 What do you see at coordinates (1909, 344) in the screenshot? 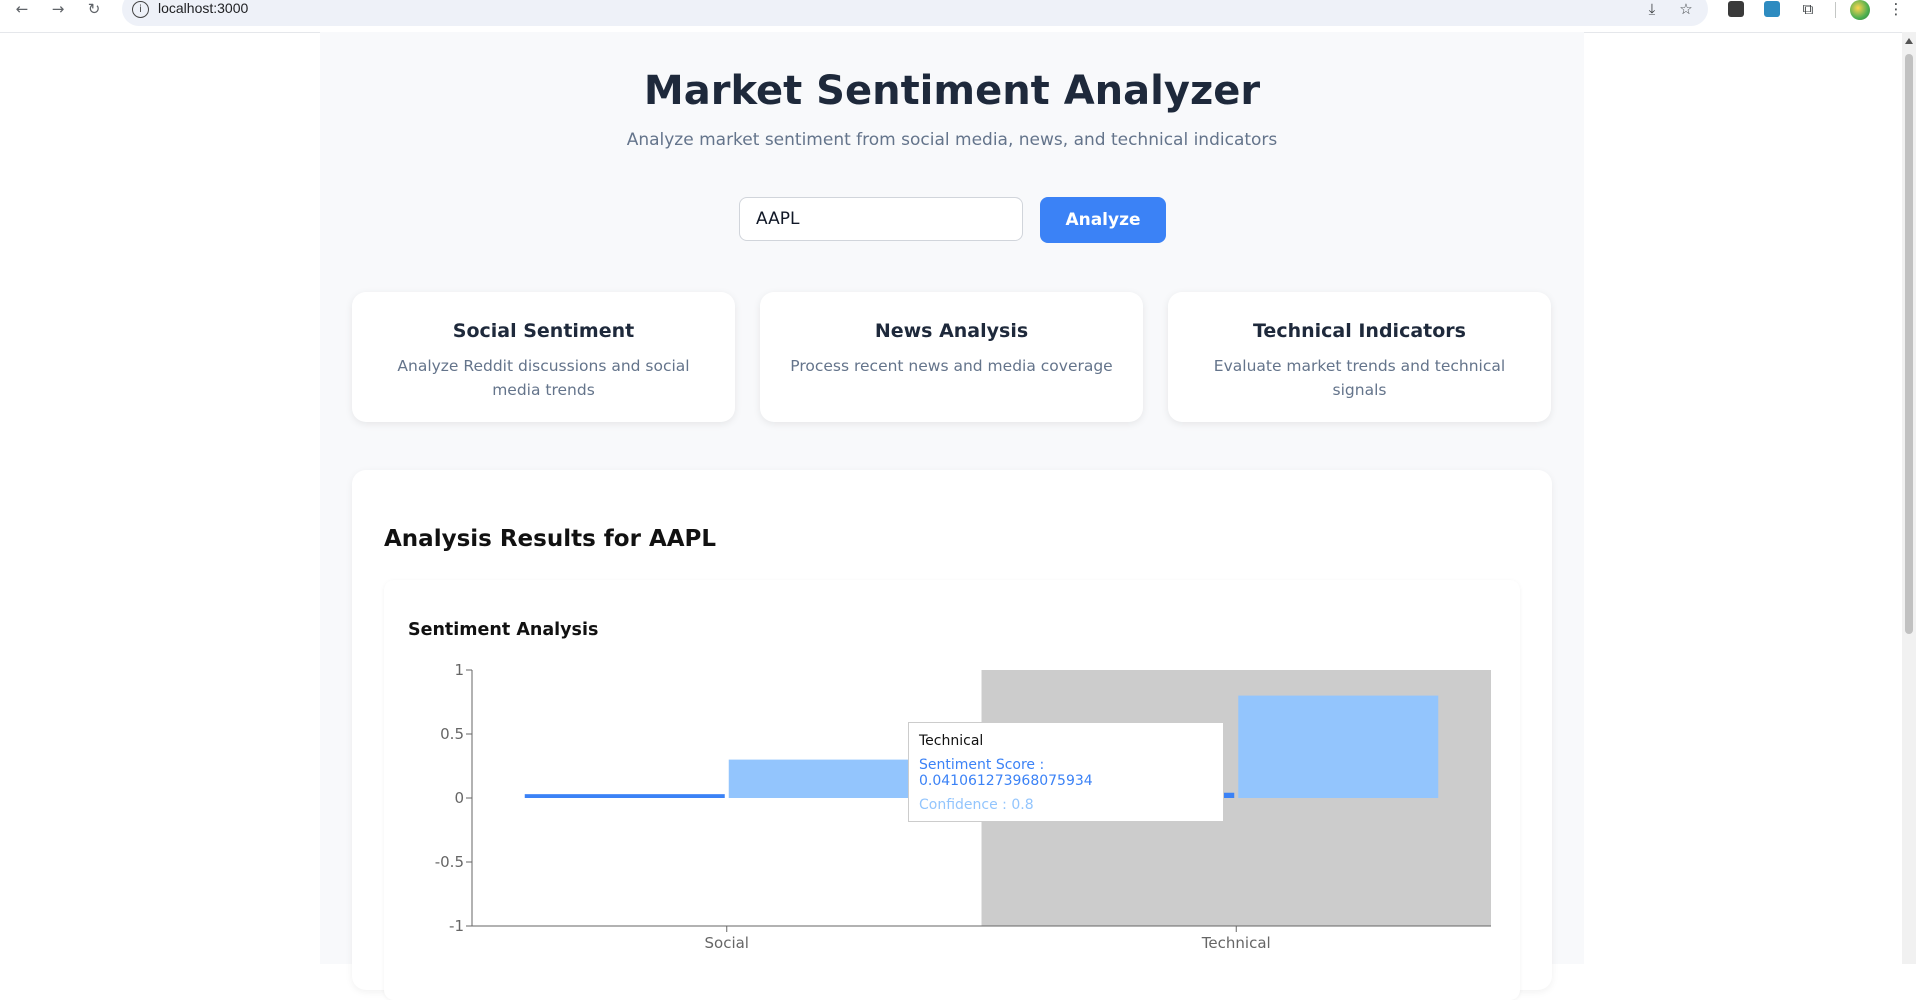
I see `scrollbar-thumb` at bounding box center [1909, 344].